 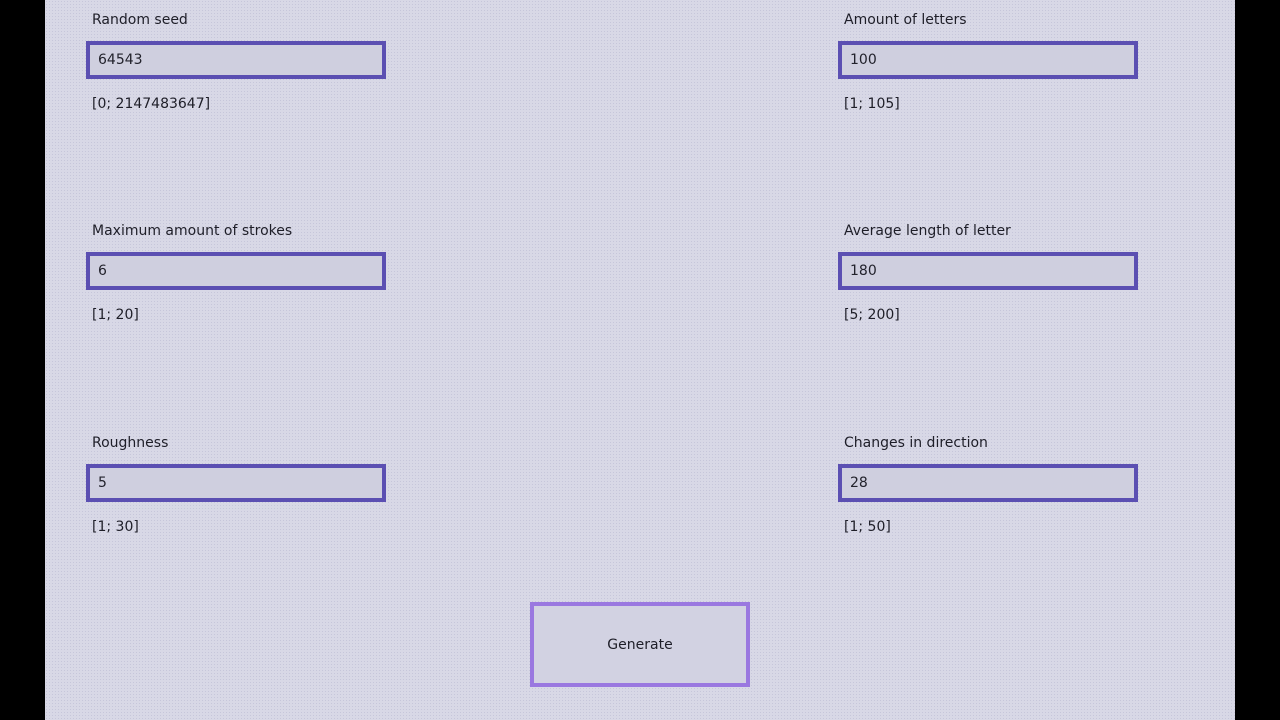 I want to click on random-seed-range: [0; 2147483647], so click(x=151, y=104).